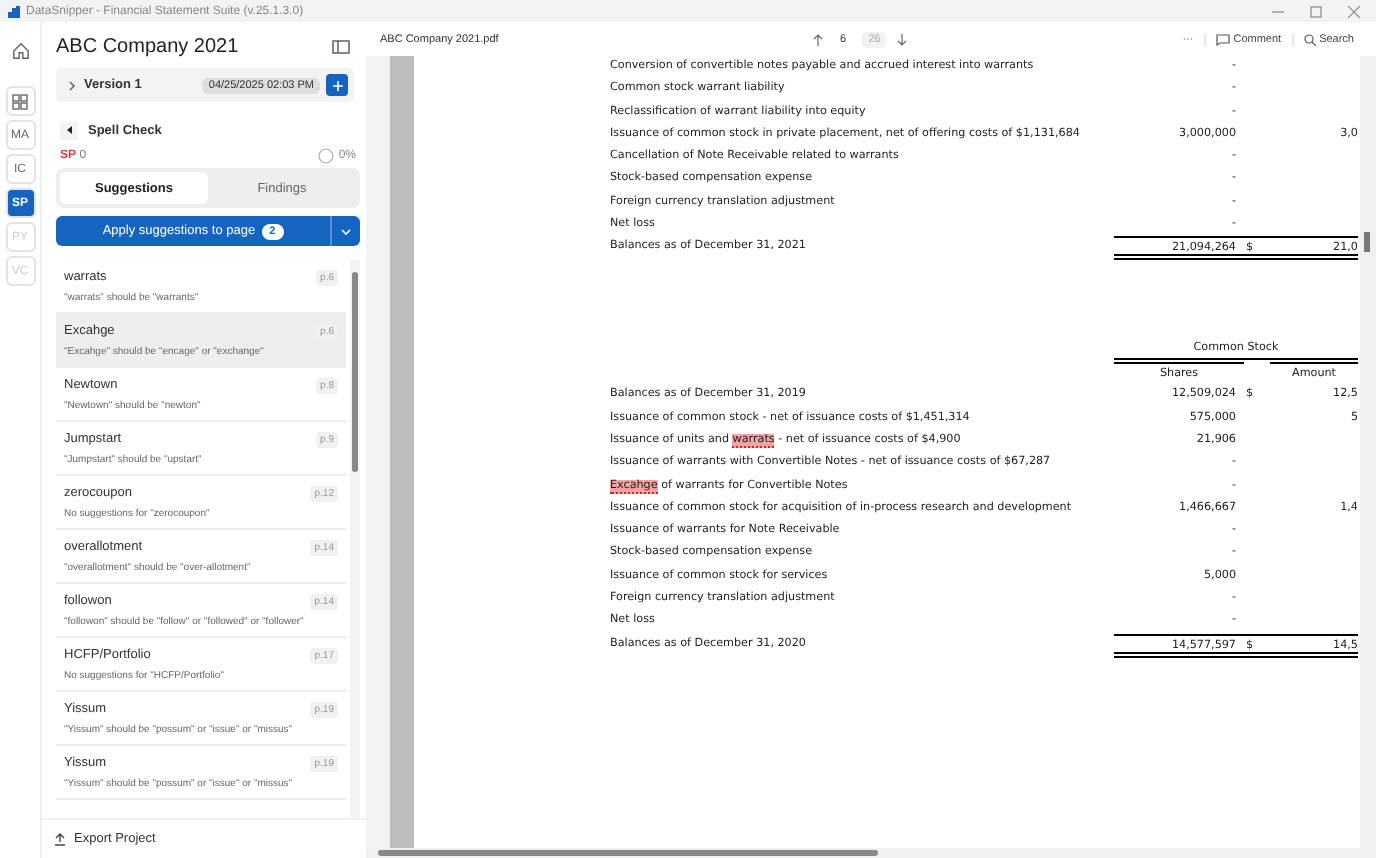 This screenshot has height=858, width=1376. Describe the element at coordinates (147, 47) in the screenshot. I see `project-title: ABC Company 2021` at that location.